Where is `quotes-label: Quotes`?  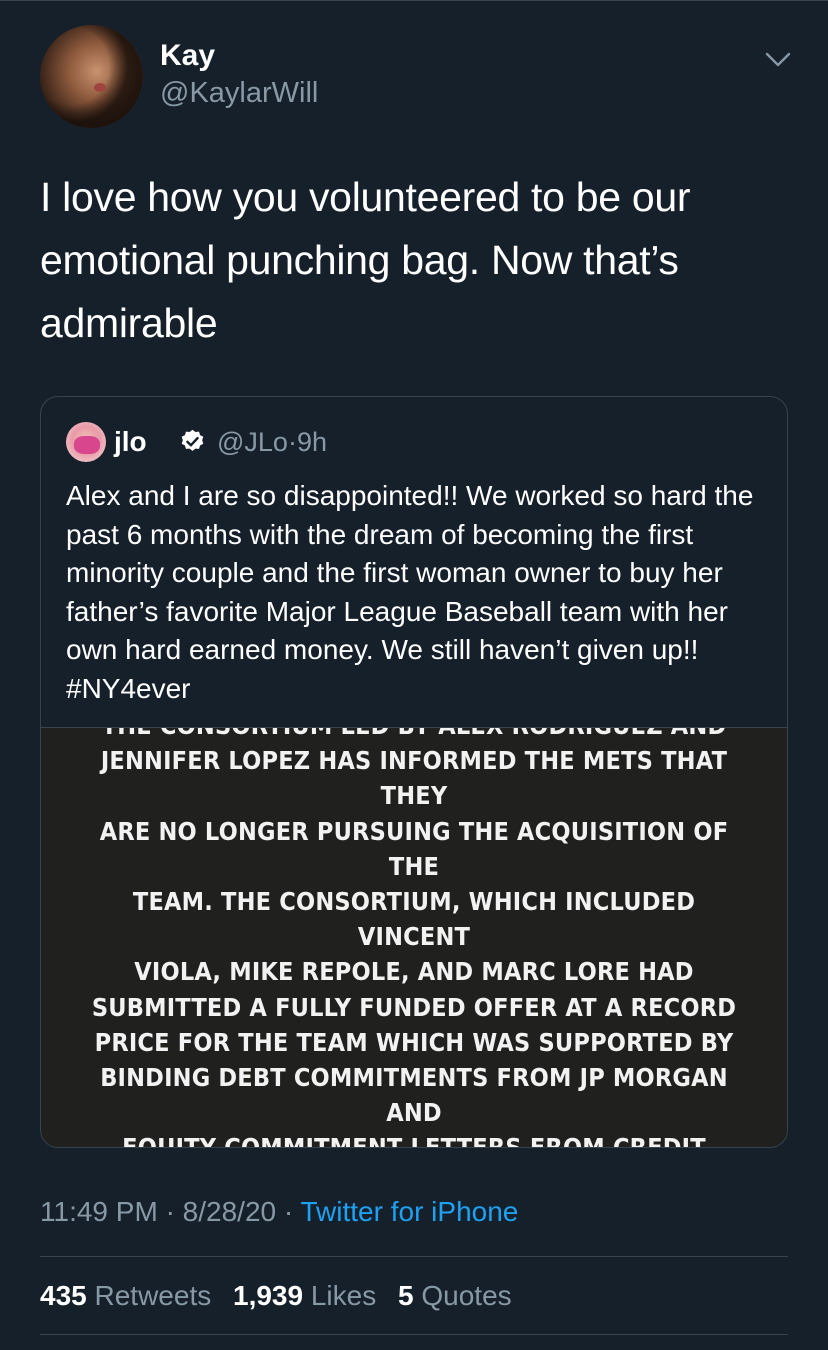 quotes-label: Quotes is located at coordinates (466, 1295).